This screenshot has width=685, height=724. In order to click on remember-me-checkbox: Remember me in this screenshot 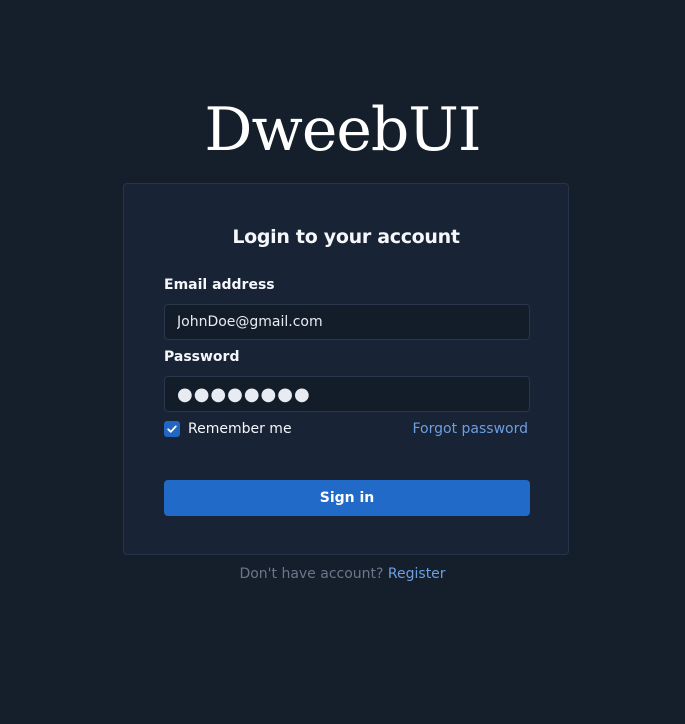, I will do `click(228, 429)`.